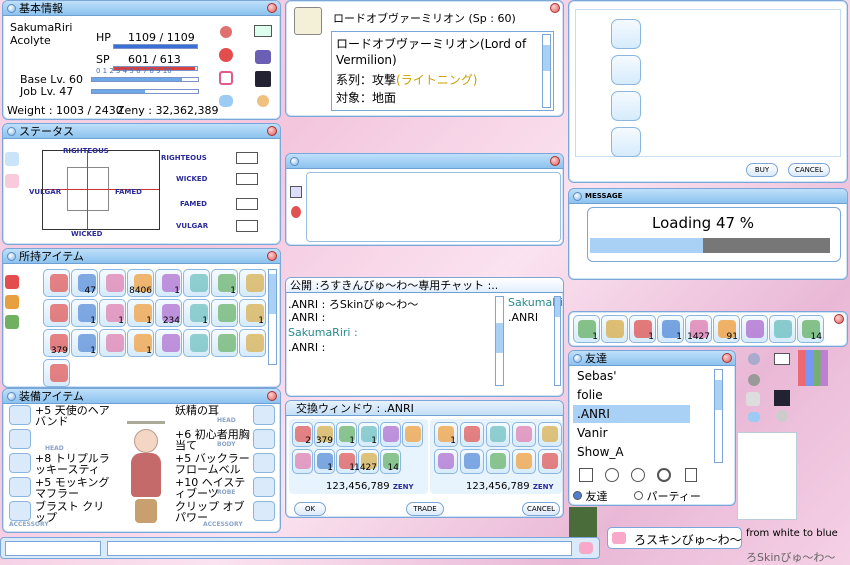  What do you see at coordinates (12, 322) in the screenshot?
I see `inventory-tab-etc` at bounding box center [12, 322].